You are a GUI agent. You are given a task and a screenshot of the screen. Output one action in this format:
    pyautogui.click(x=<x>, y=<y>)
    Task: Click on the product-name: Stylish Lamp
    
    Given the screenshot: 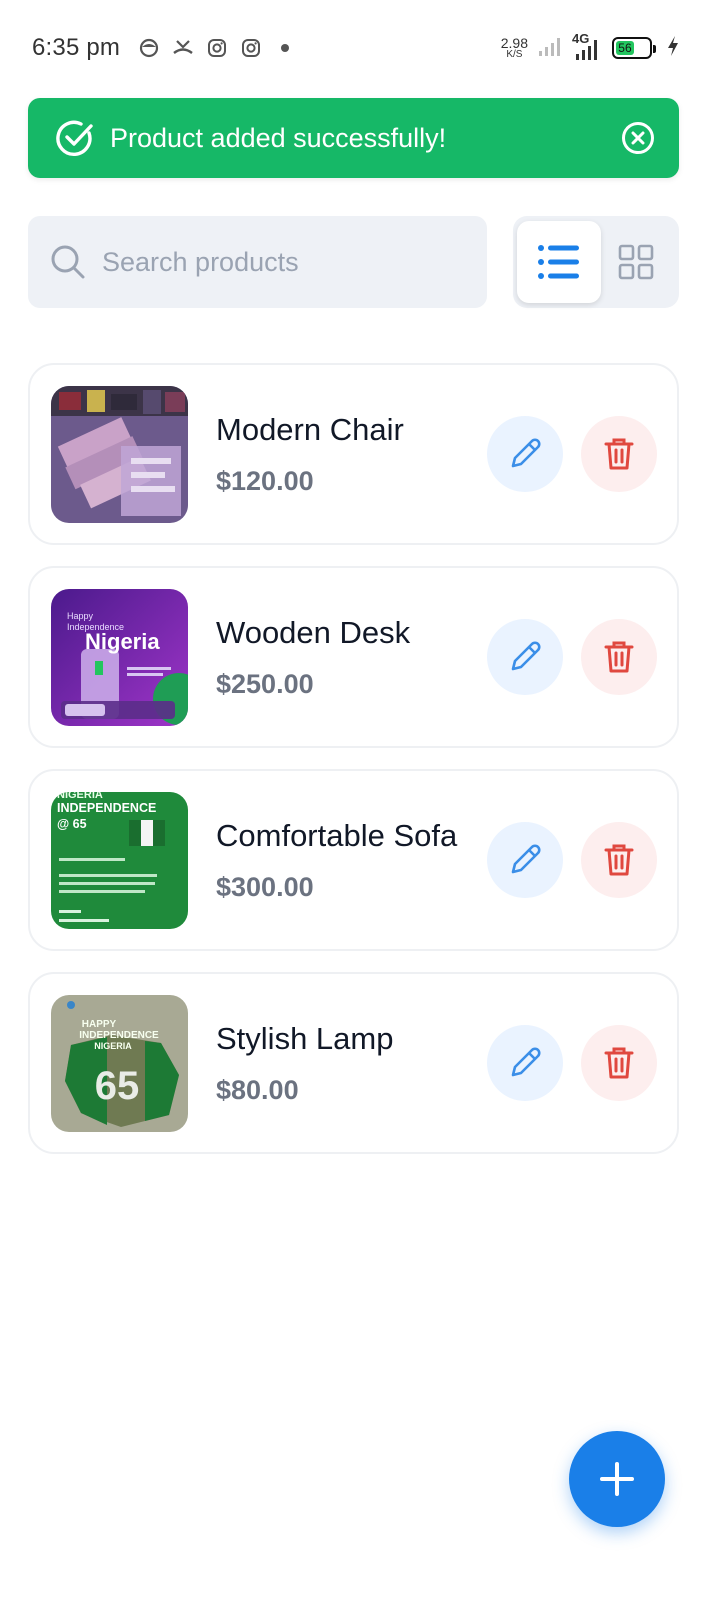 What is the action you would take?
    pyautogui.click(x=305, y=1038)
    